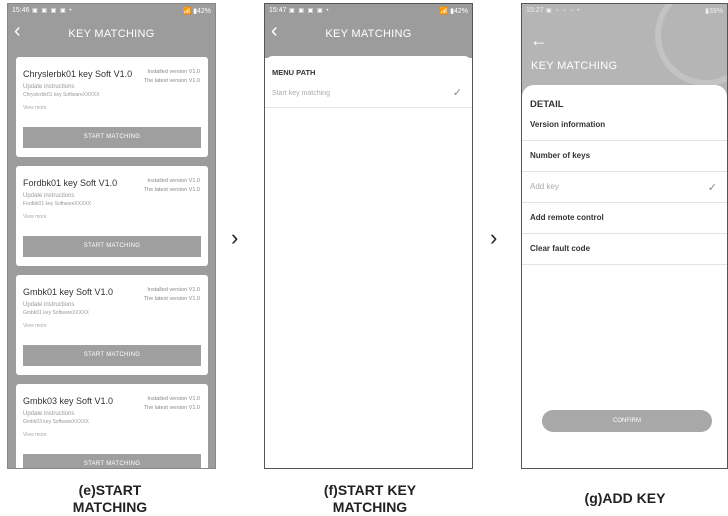  I want to click on confirm-button: CONFIRM, so click(627, 421).